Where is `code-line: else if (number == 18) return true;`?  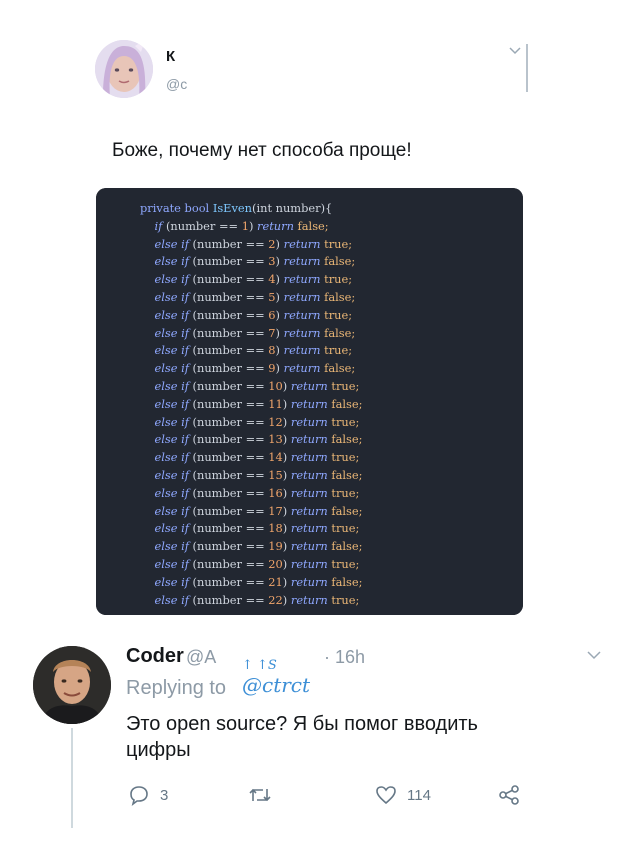
code-line: else if (number == 18) return true; is located at coordinates (251, 529).